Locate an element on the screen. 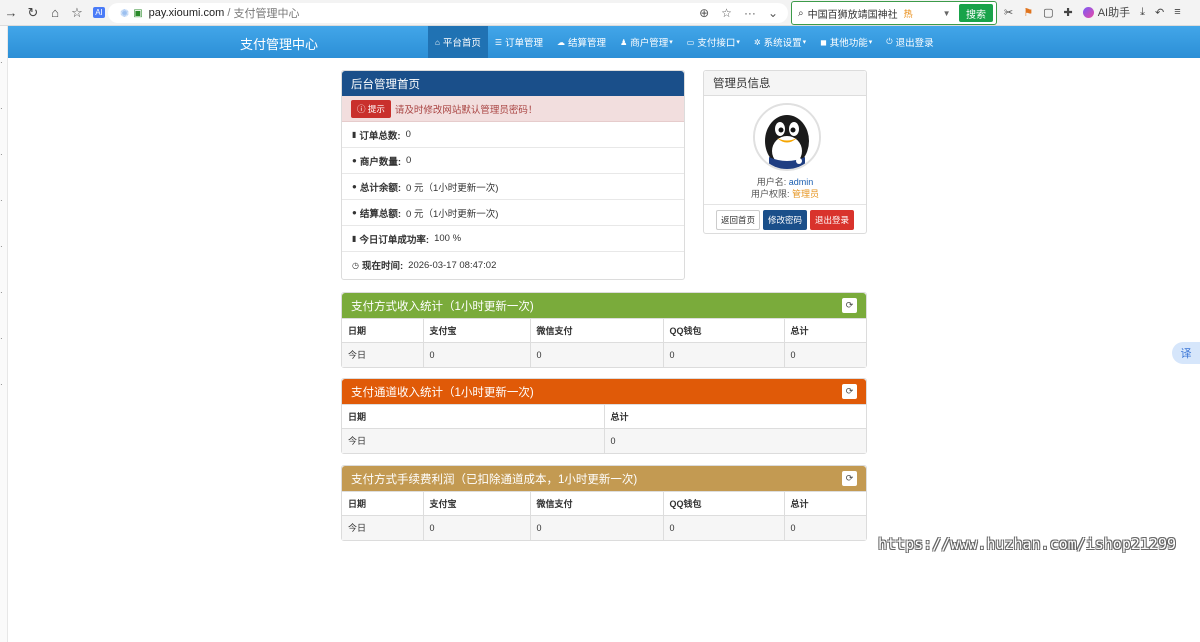 The width and height of the screenshot is (1200, 642). site-favicon-icon: ✺ is located at coordinates (125, 13).